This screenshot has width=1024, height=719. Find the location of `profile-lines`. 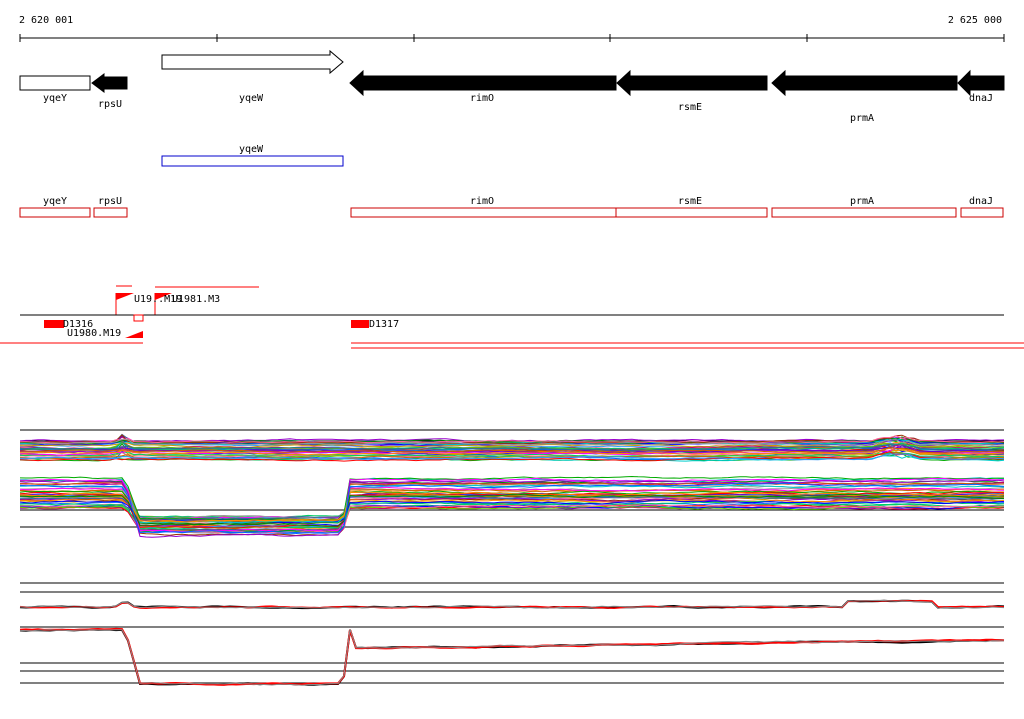

profile-lines is located at coordinates (512, 485).